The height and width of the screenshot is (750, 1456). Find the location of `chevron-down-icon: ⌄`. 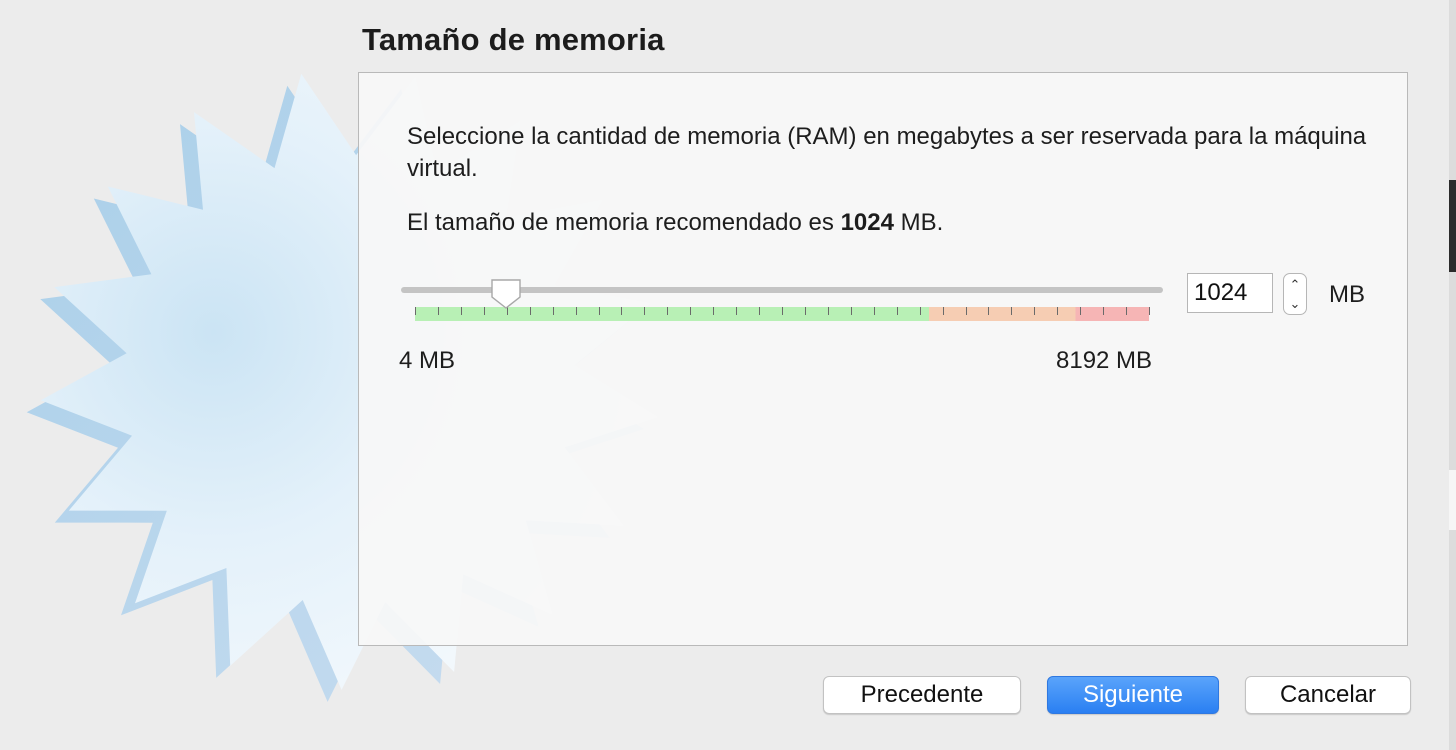

chevron-down-icon: ⌄ is located at coordinates (1295, 304).